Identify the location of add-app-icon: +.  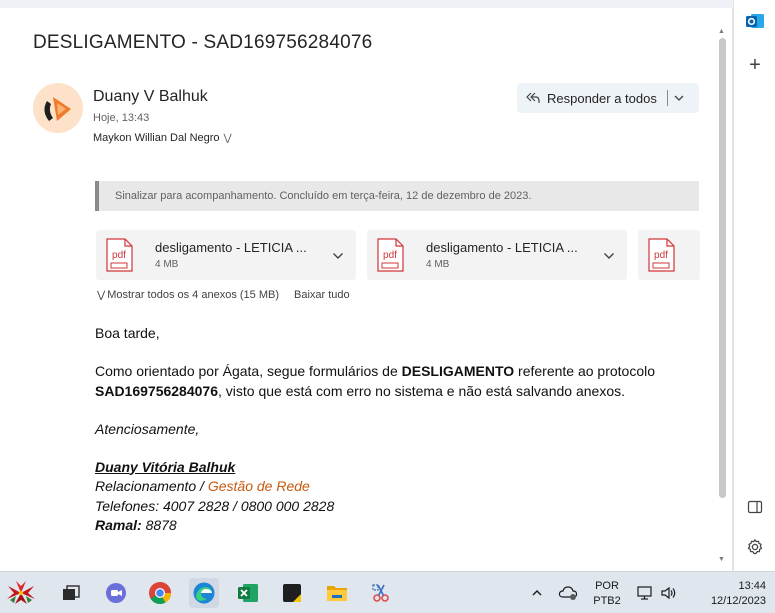
(754, 65).